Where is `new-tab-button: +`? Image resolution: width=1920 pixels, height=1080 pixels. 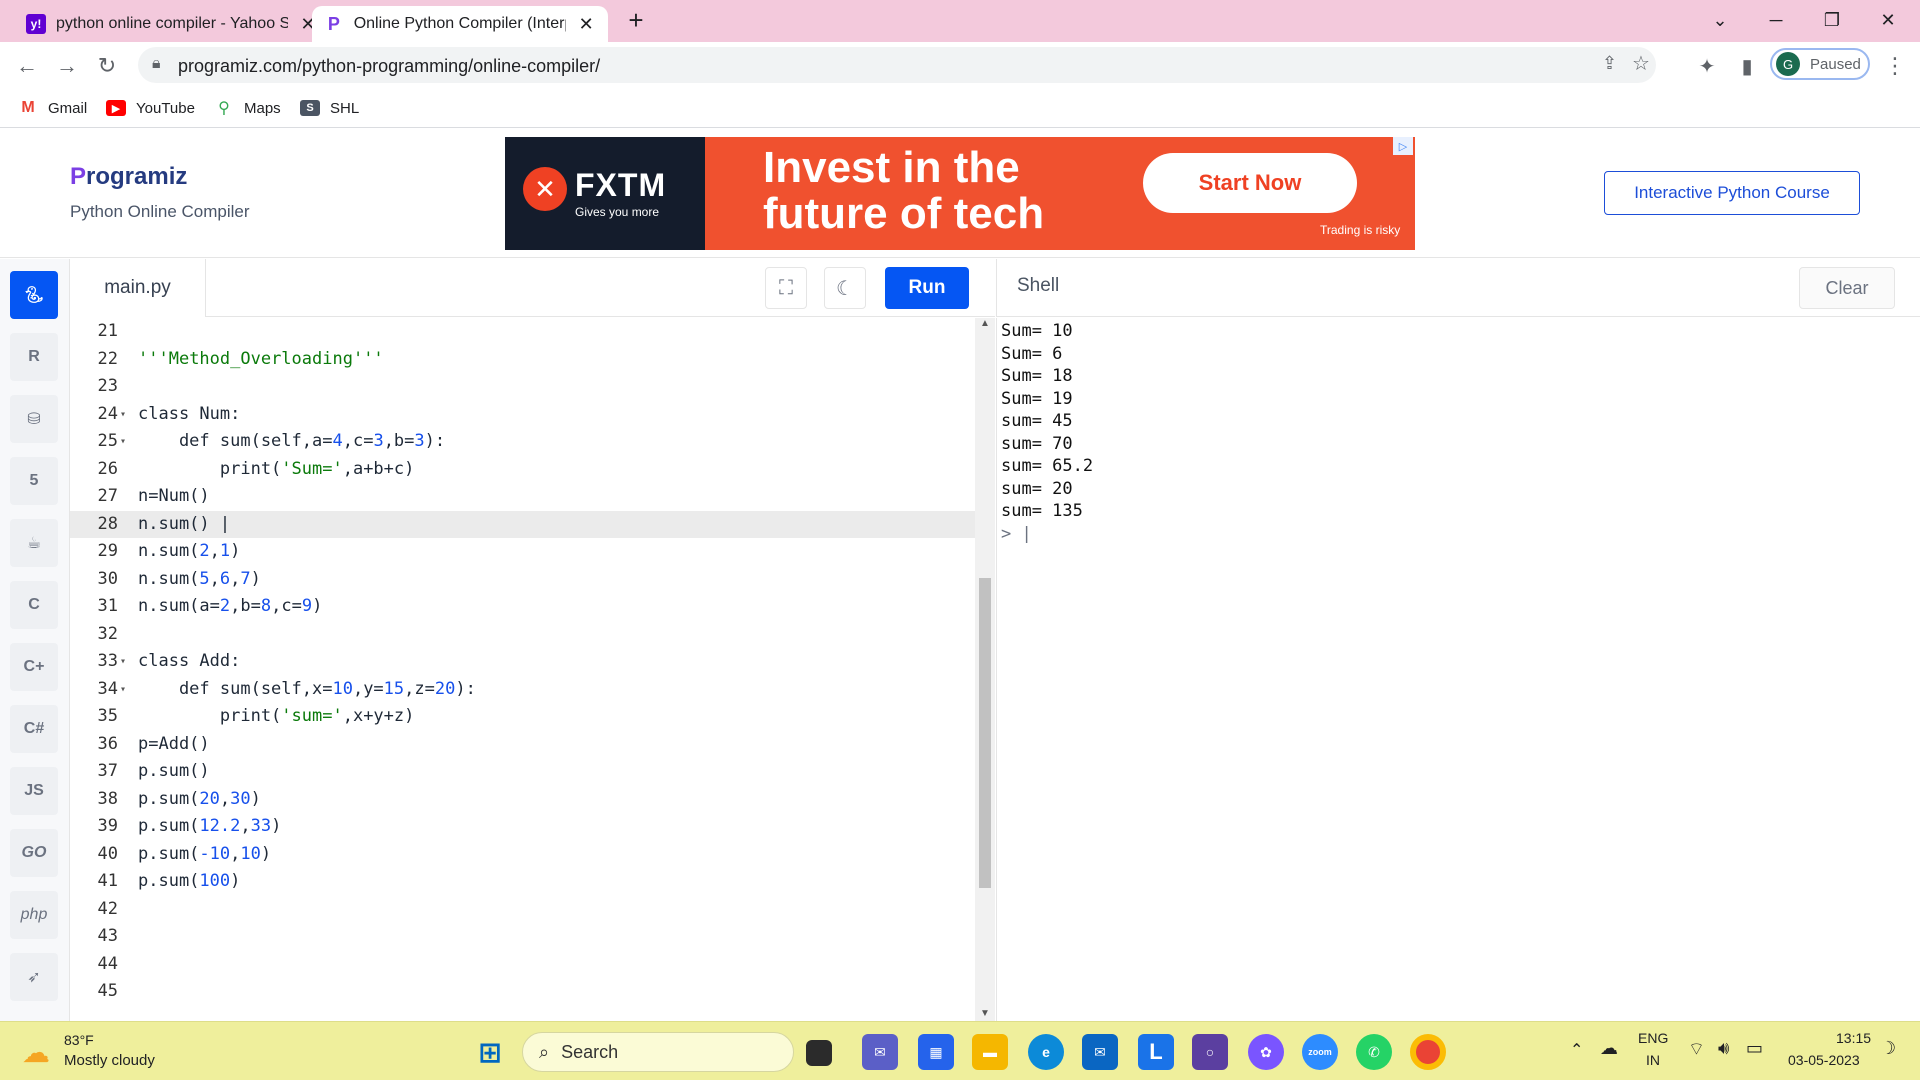
new-tab-button: + is located at coordinates (636, 20).